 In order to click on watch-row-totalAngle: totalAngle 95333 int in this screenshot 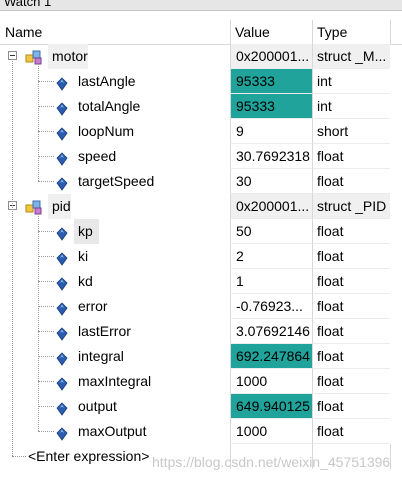, I will do `click(201, 106)`.